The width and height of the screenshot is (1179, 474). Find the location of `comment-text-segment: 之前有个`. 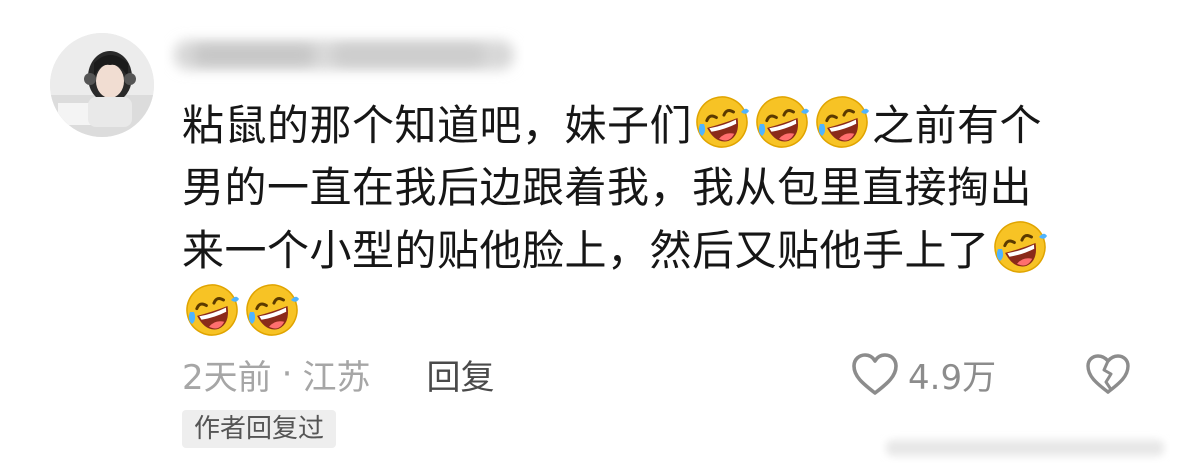

comment-text-segment: 之前有个 is located at coordinates (957, 125).